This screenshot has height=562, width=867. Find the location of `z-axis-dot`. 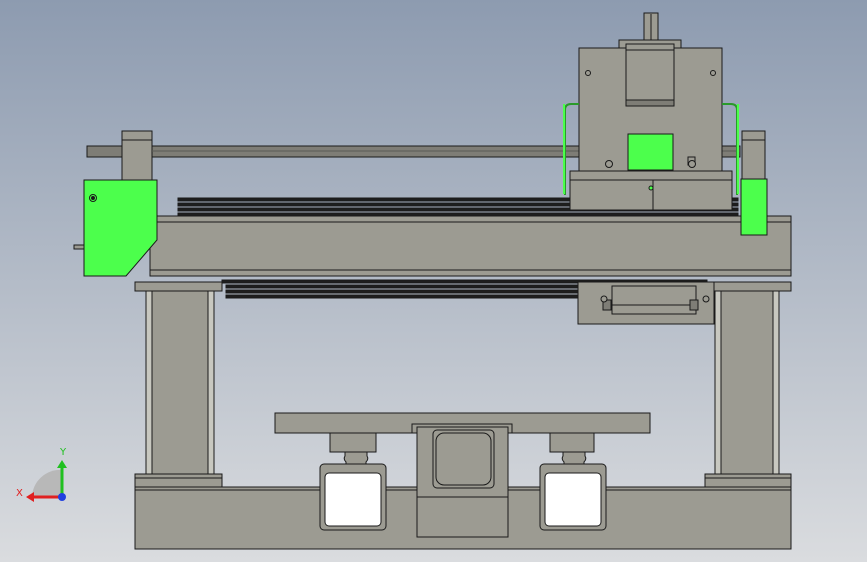

z-axis-dot is located at coordinates (62, 497).